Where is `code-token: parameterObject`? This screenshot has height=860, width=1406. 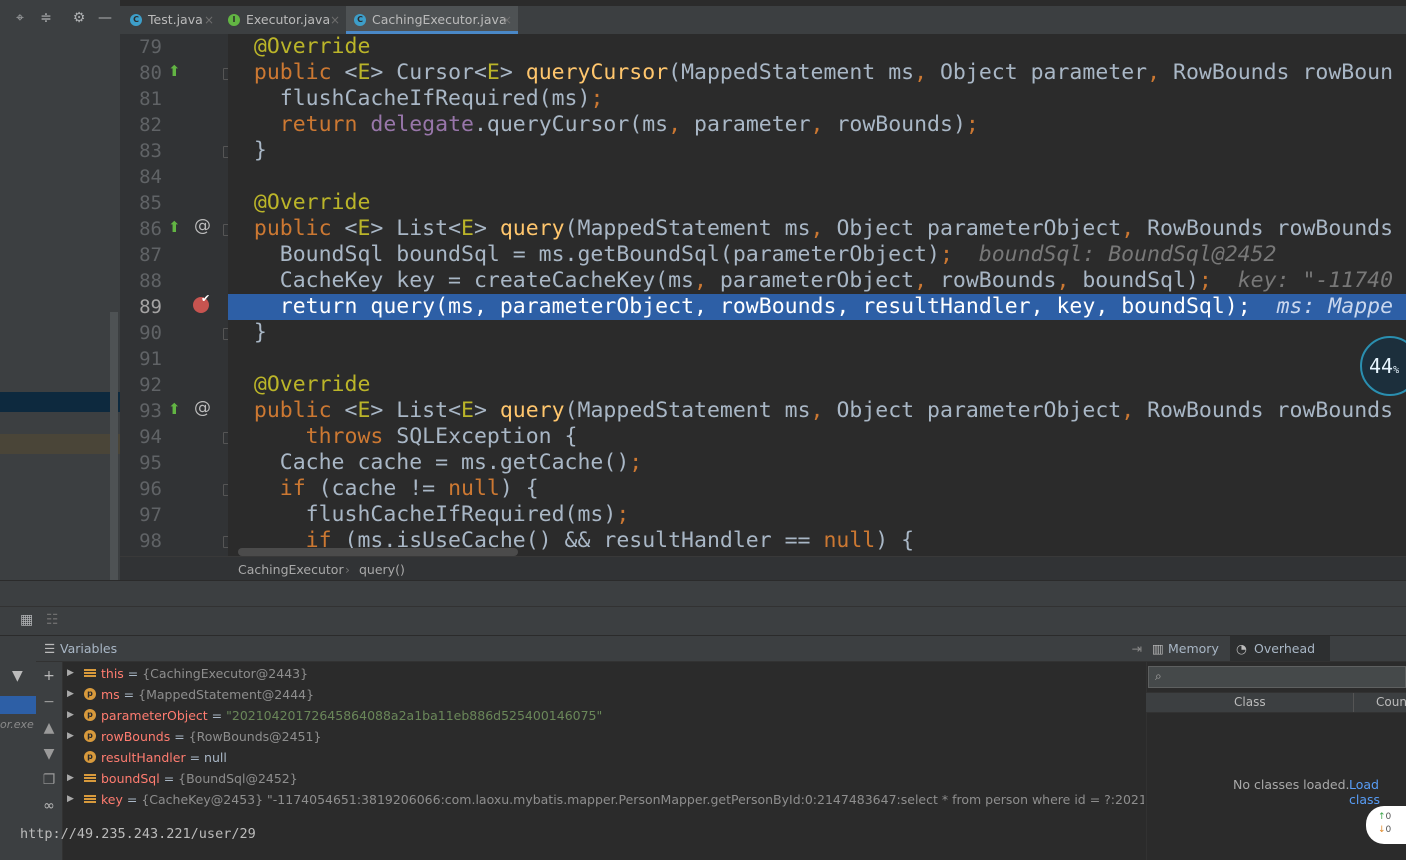 code-token: parameterObject is located at coordinates (590, 306).